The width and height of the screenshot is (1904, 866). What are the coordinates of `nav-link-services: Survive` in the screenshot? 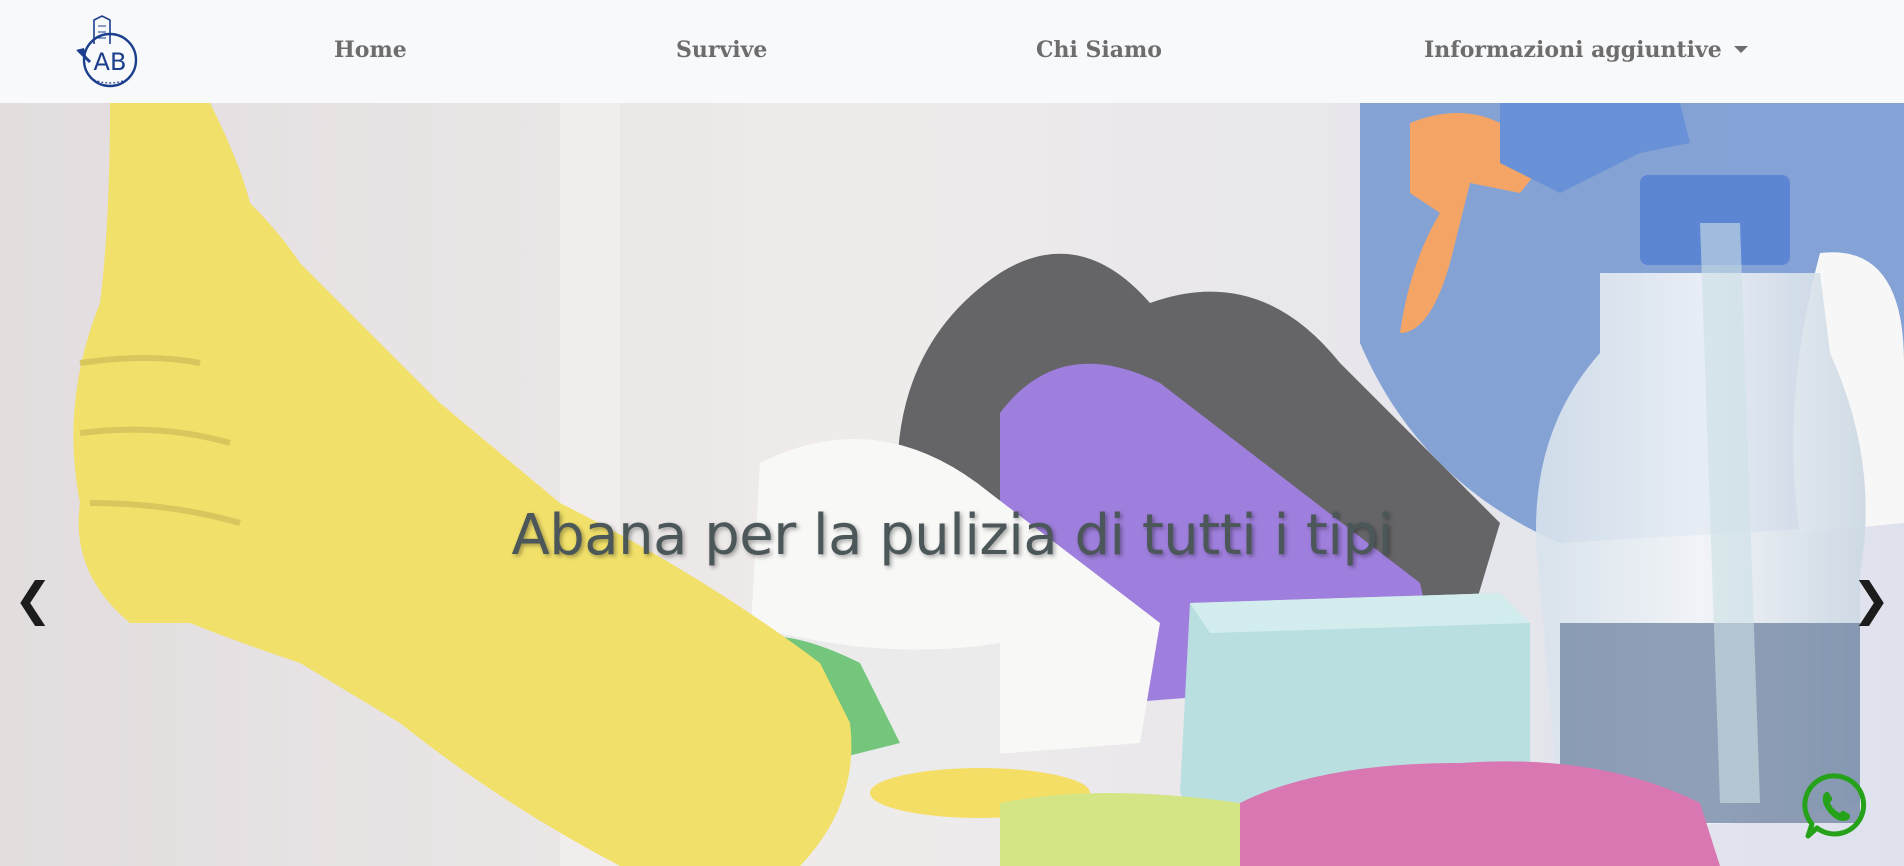 It's located at (721, 50).